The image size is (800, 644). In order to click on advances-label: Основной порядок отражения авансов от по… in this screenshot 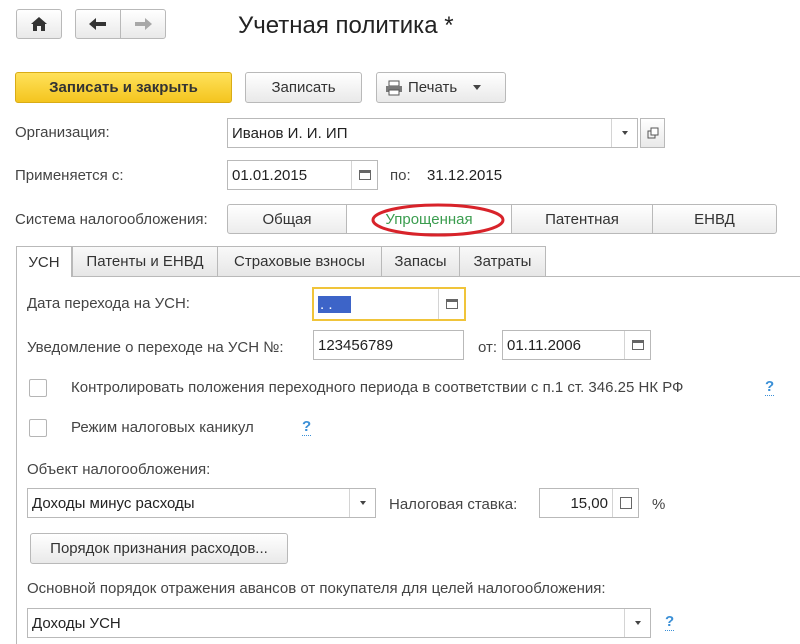, I will do `click(316, 588)`.